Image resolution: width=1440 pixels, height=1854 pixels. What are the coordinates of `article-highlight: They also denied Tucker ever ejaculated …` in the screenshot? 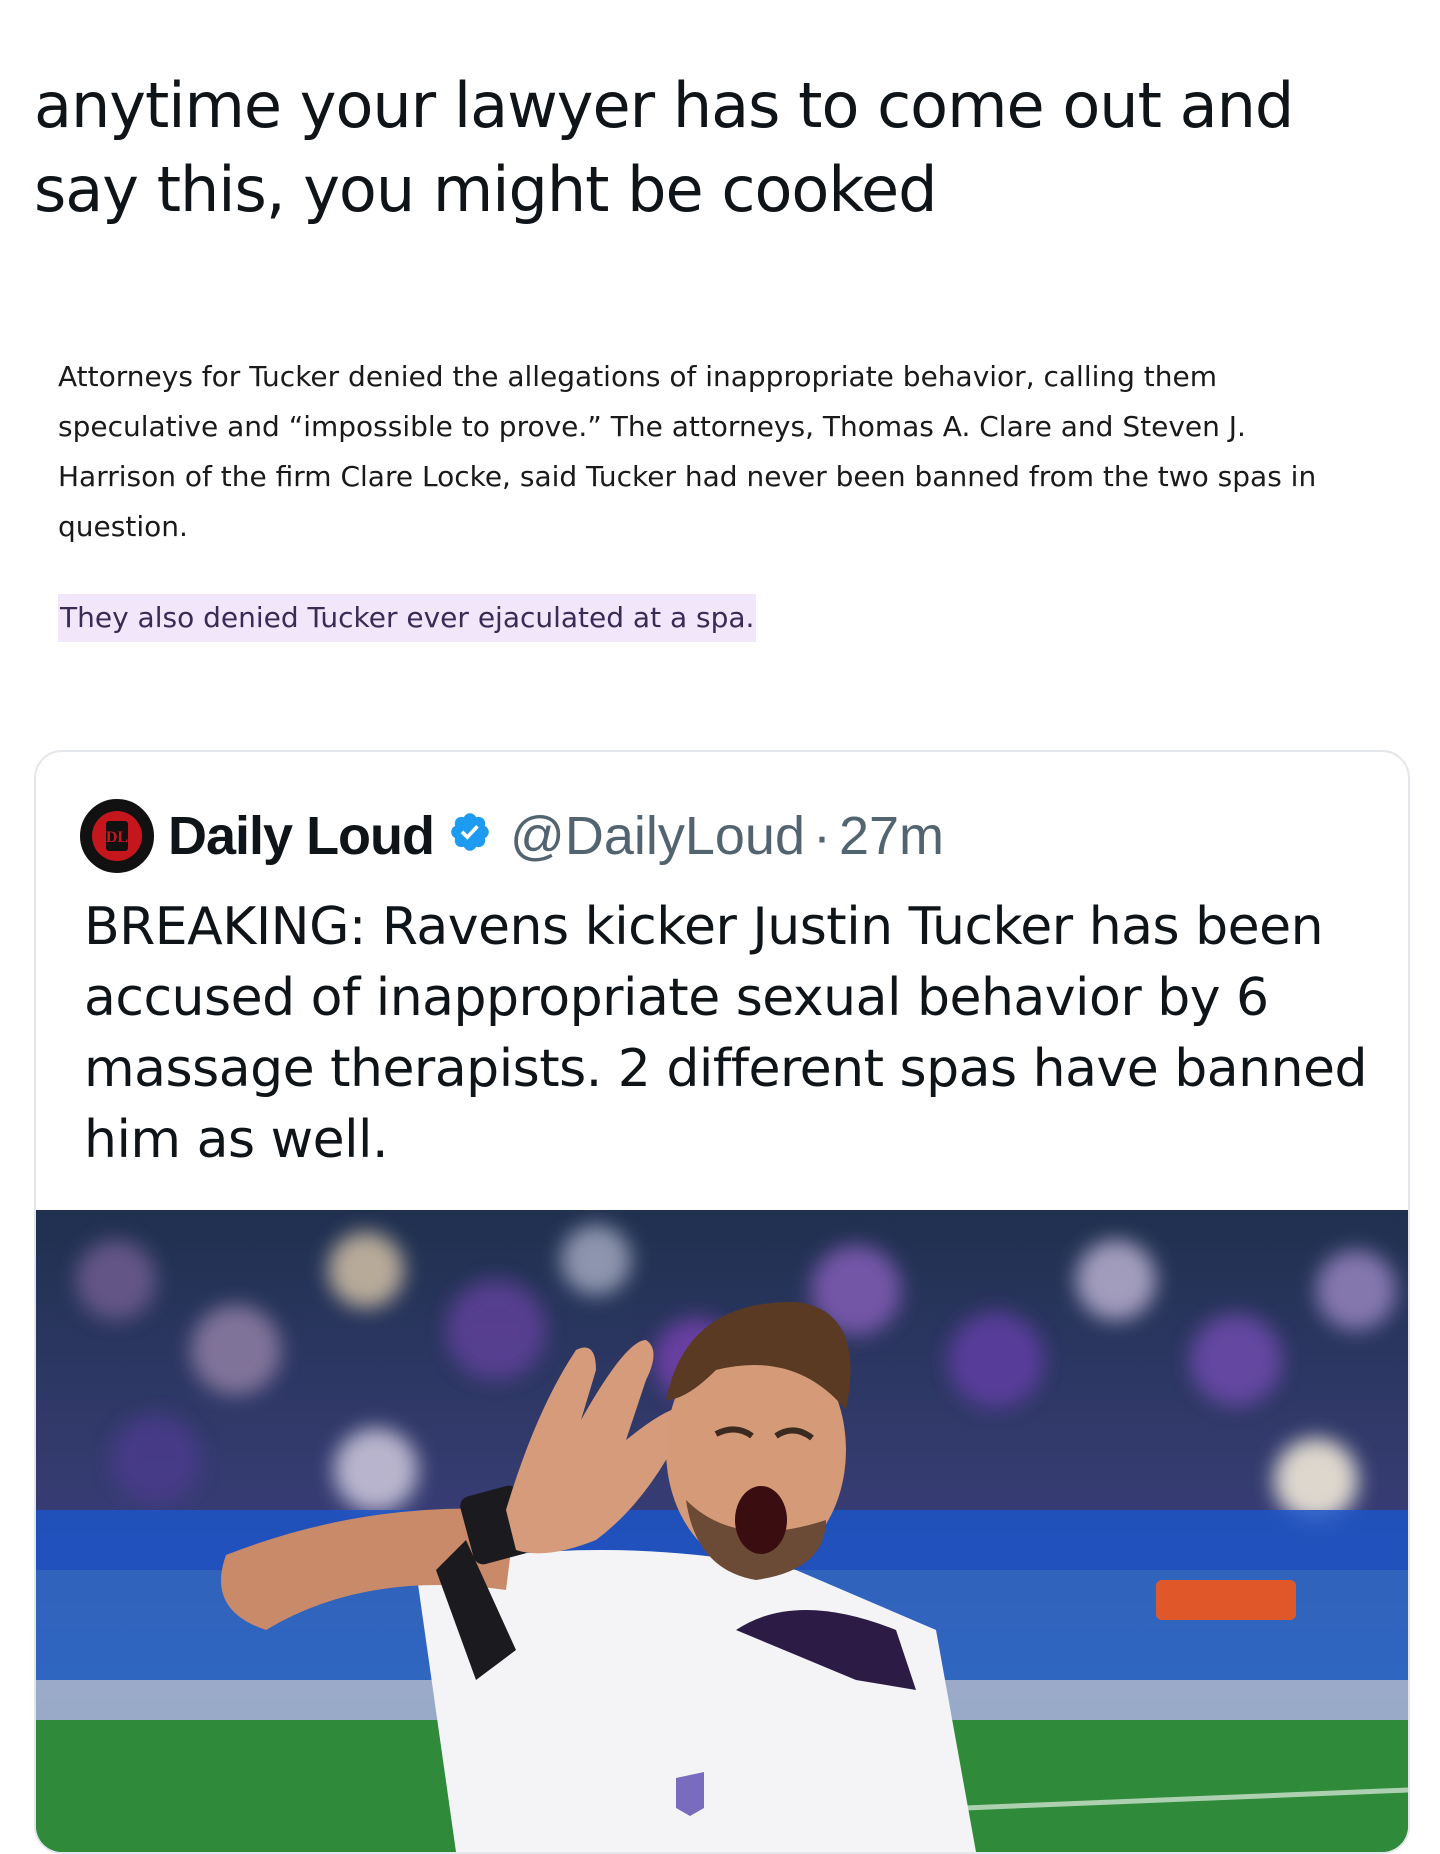 It's located at (407, 618).